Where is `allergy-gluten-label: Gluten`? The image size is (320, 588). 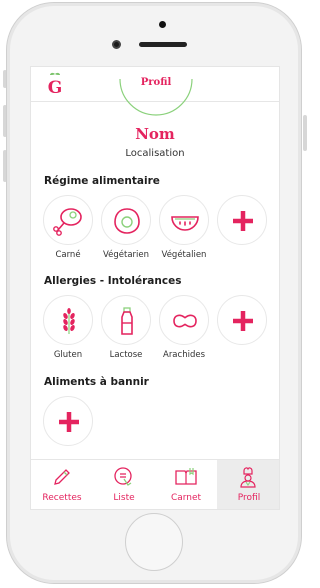 allergy-gluten-label: Gluten is located at coordinates (68, 355).